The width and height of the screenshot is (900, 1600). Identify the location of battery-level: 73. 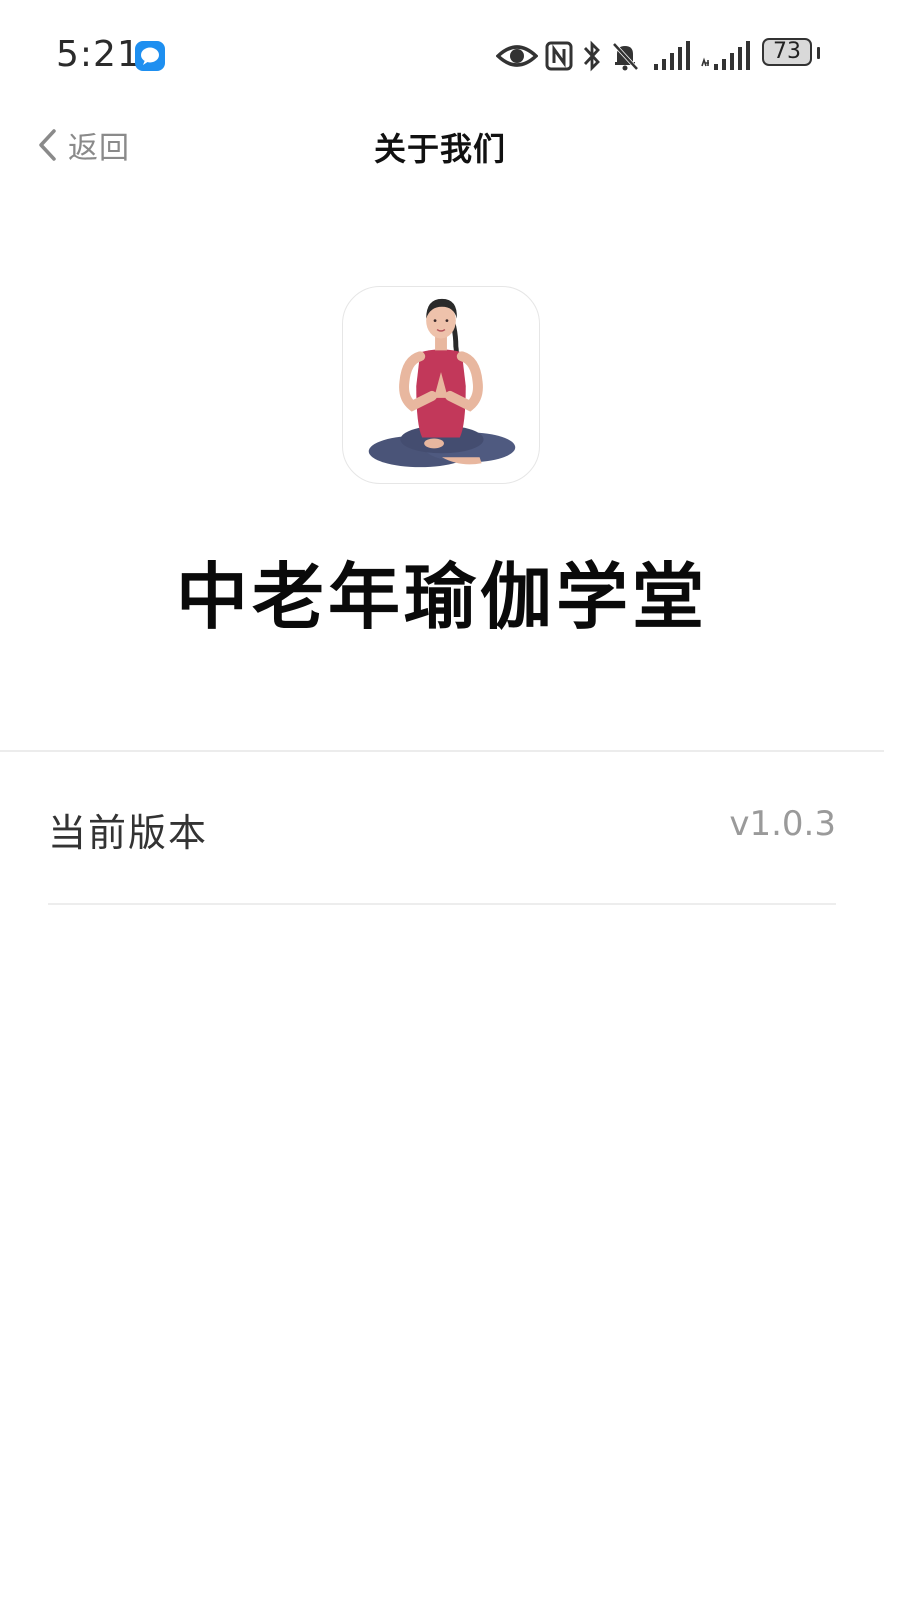
(787, 51).